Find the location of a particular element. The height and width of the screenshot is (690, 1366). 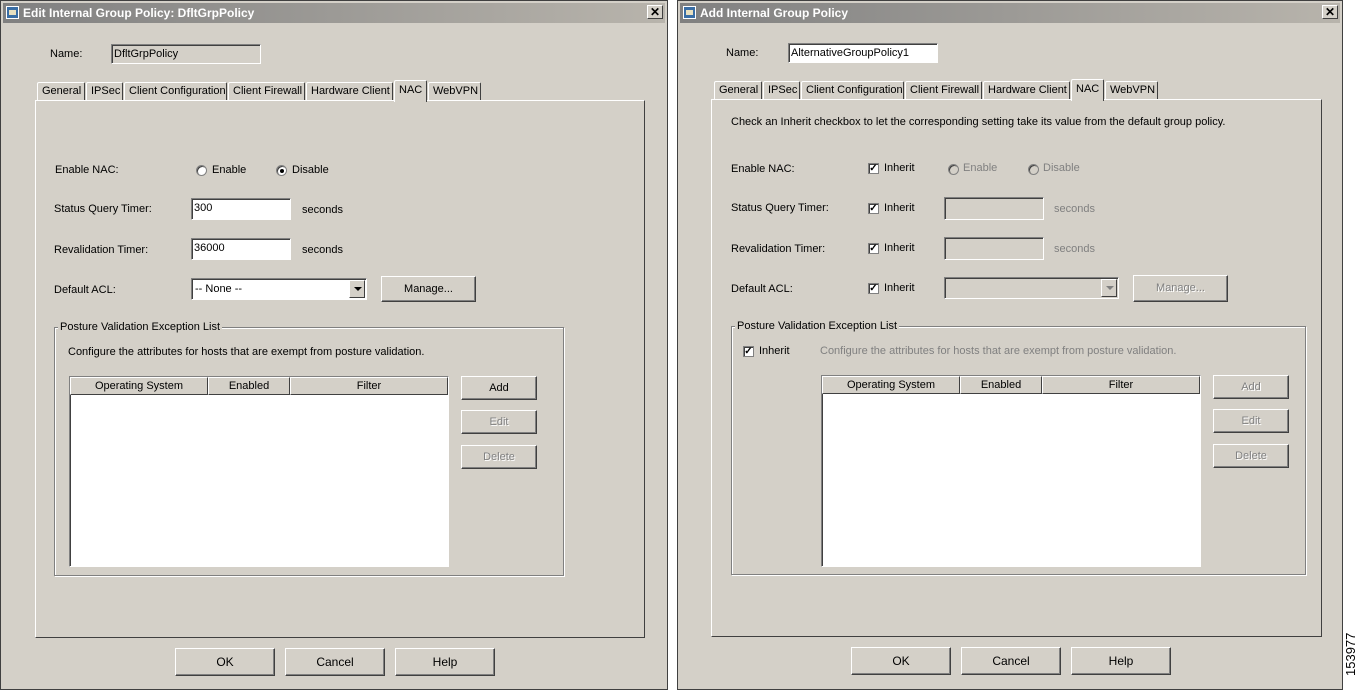

dialog-title: Add Internal Group Policy is located at coordinates (774, 13).